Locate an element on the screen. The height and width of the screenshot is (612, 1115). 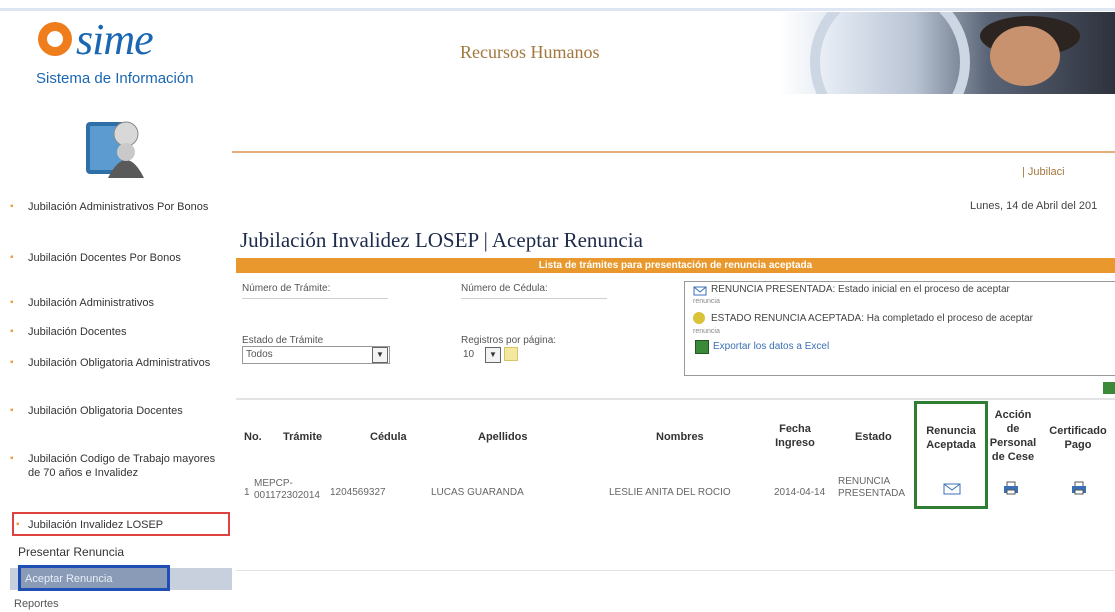
photo-face is located at coordinates (1025, 56).